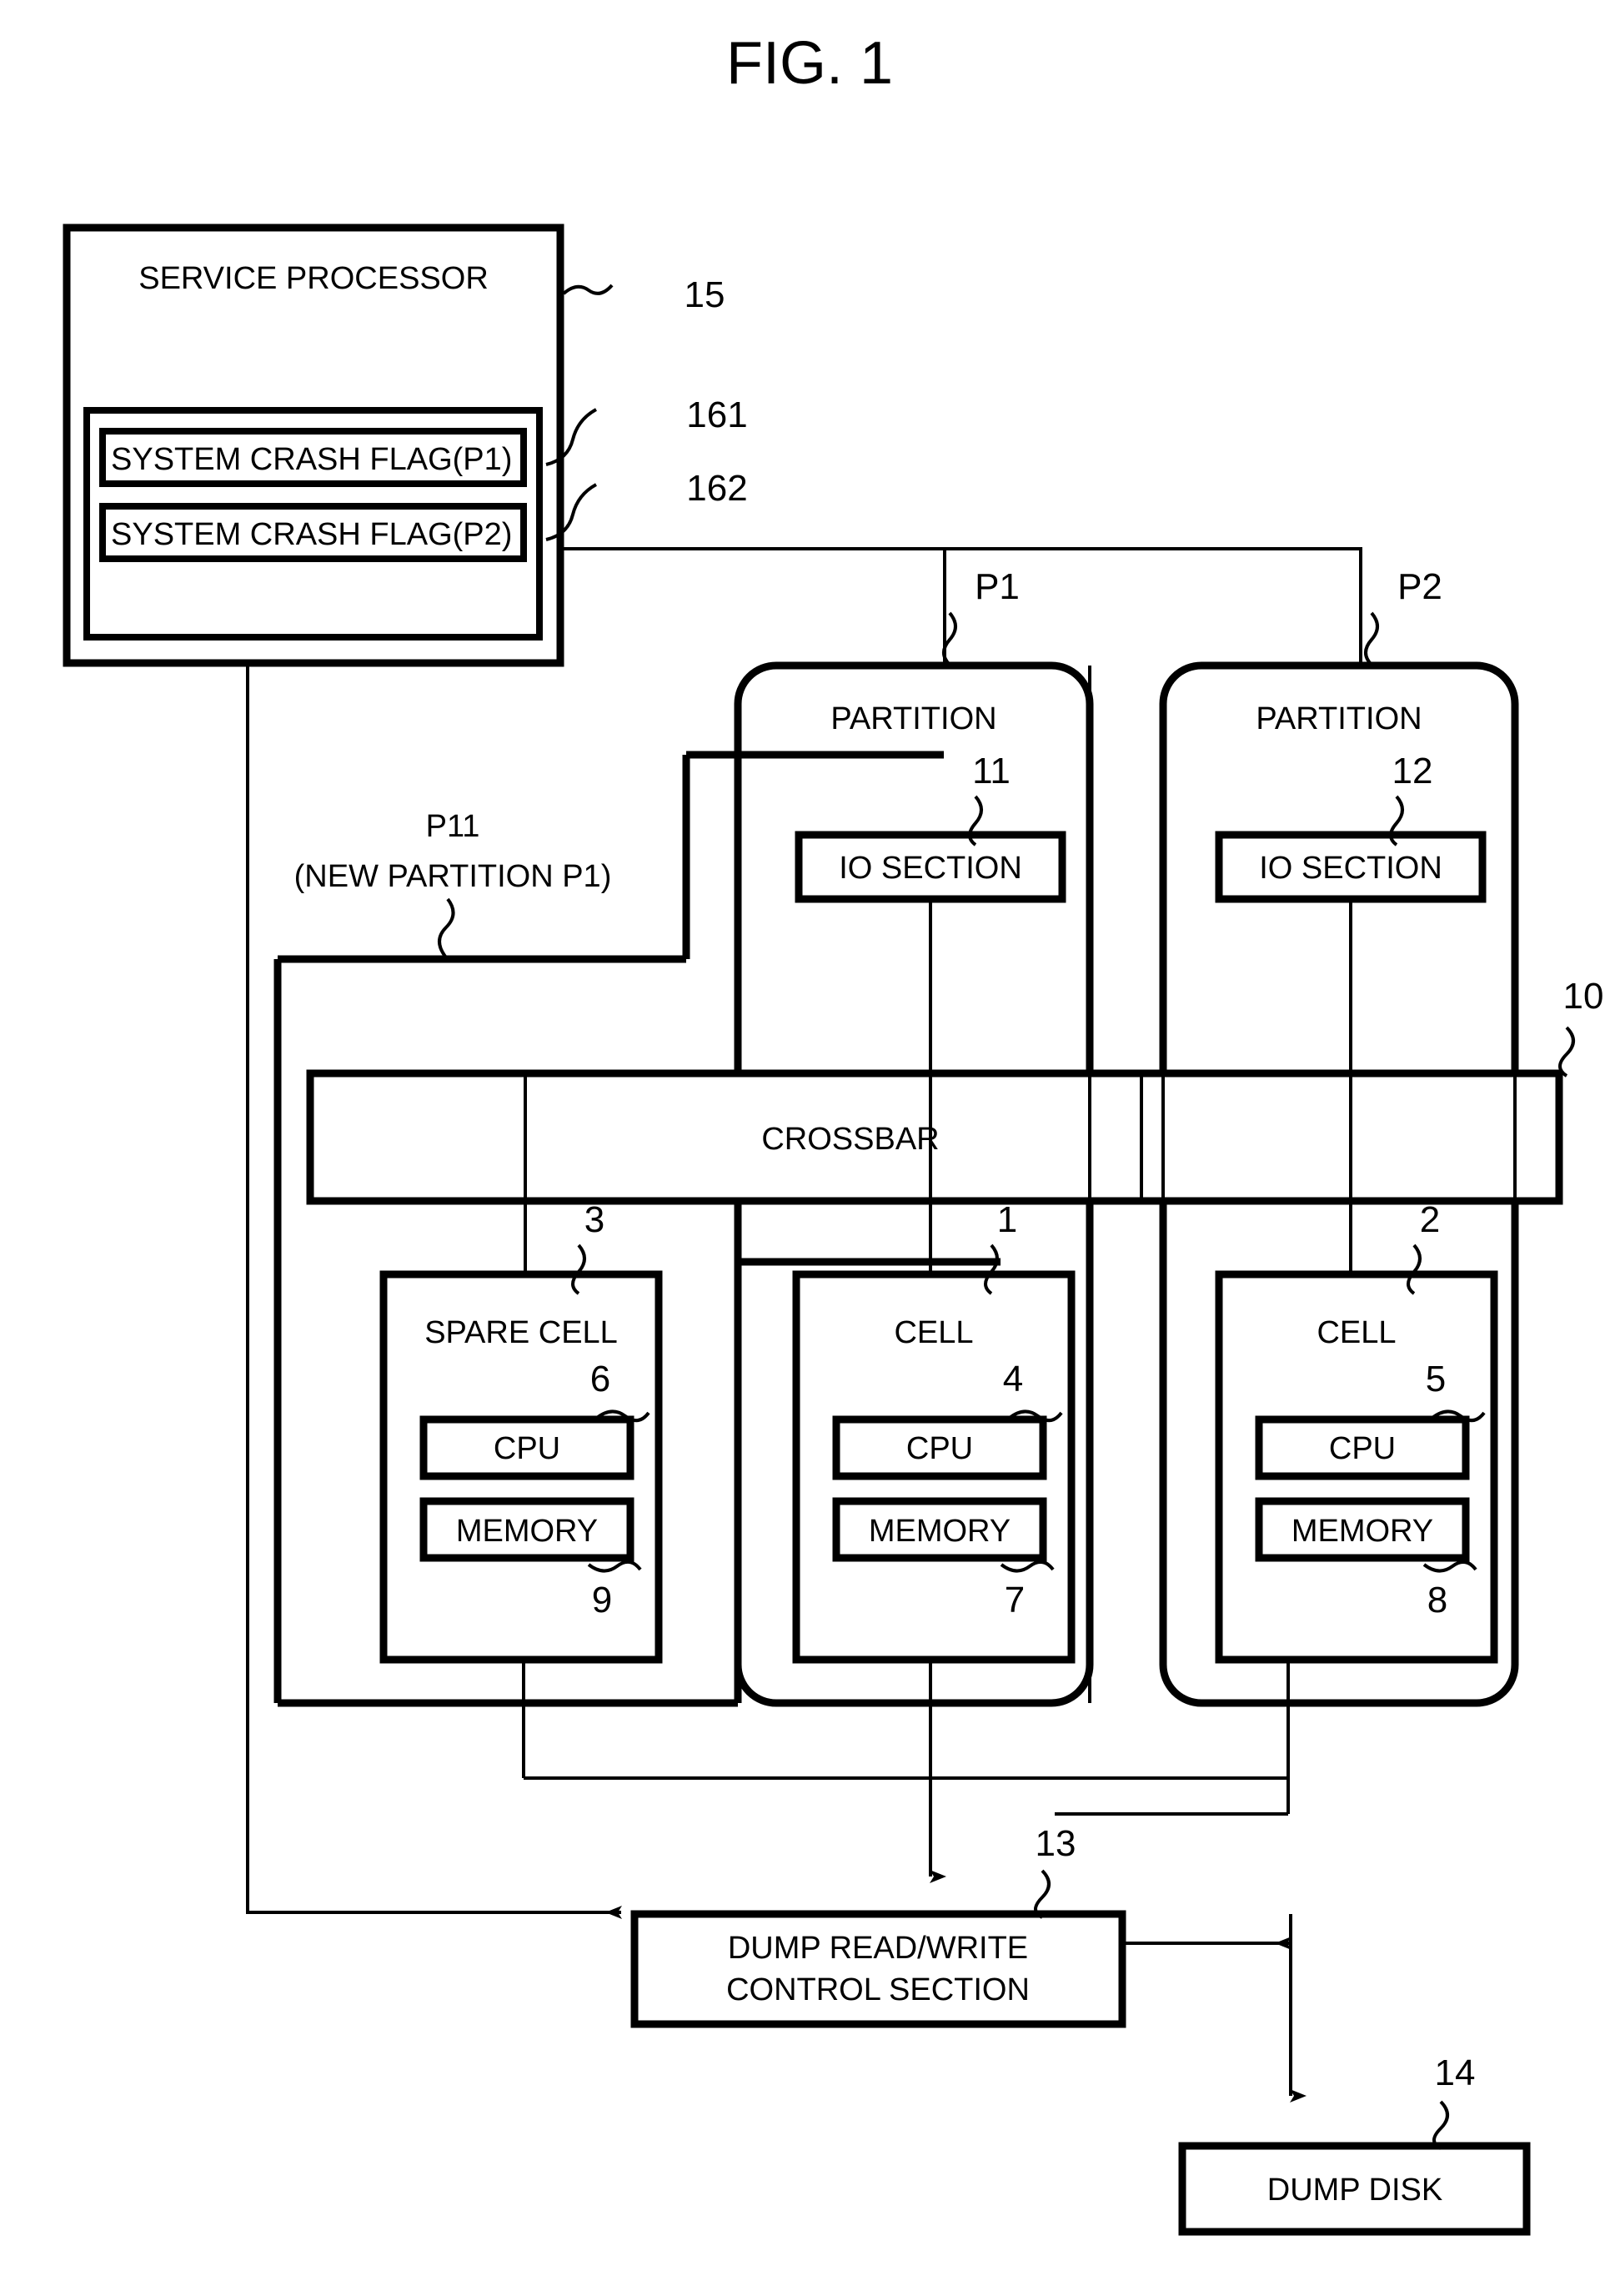 The image size is (1620, 2296). Describe the element at coordinates (1354, 2190) in the screenshot. I see `dump-disk-label: DUMP DISK` at that location.